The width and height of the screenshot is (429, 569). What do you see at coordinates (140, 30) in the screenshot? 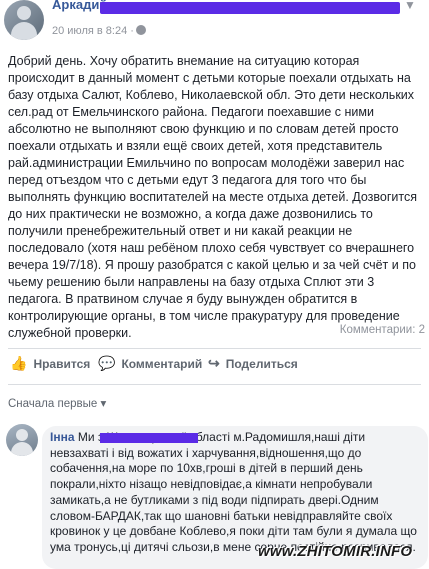
I see `globe-icon` at bounding box center [140, 30].